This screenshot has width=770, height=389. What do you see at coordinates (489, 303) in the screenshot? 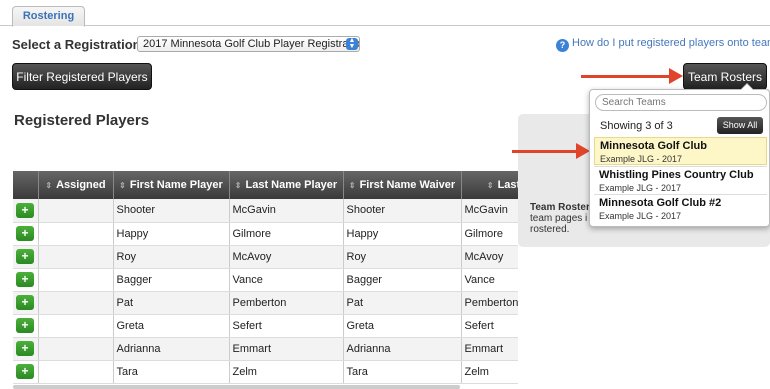
I see `last-name-waiver-cell: Pemberton` at bounding box center [489, 303].